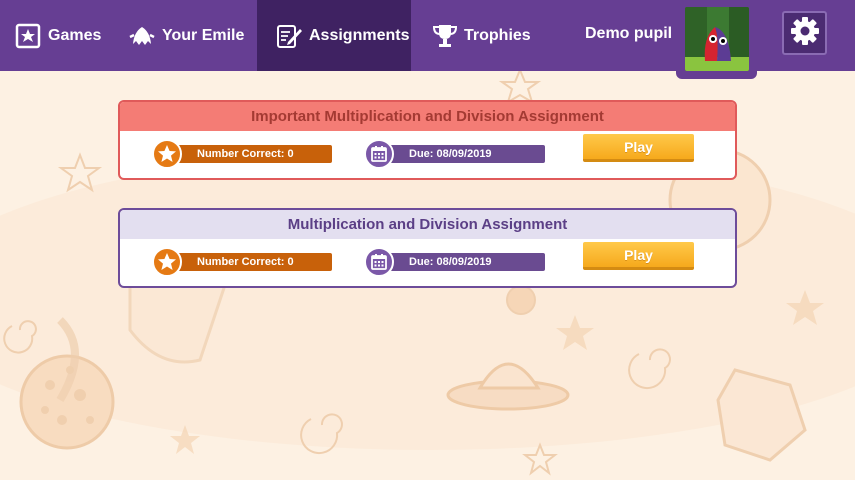 This screenshot has width=855, height=480. I want to click on nav-trophies-label: Trophies, so click(497, 35).